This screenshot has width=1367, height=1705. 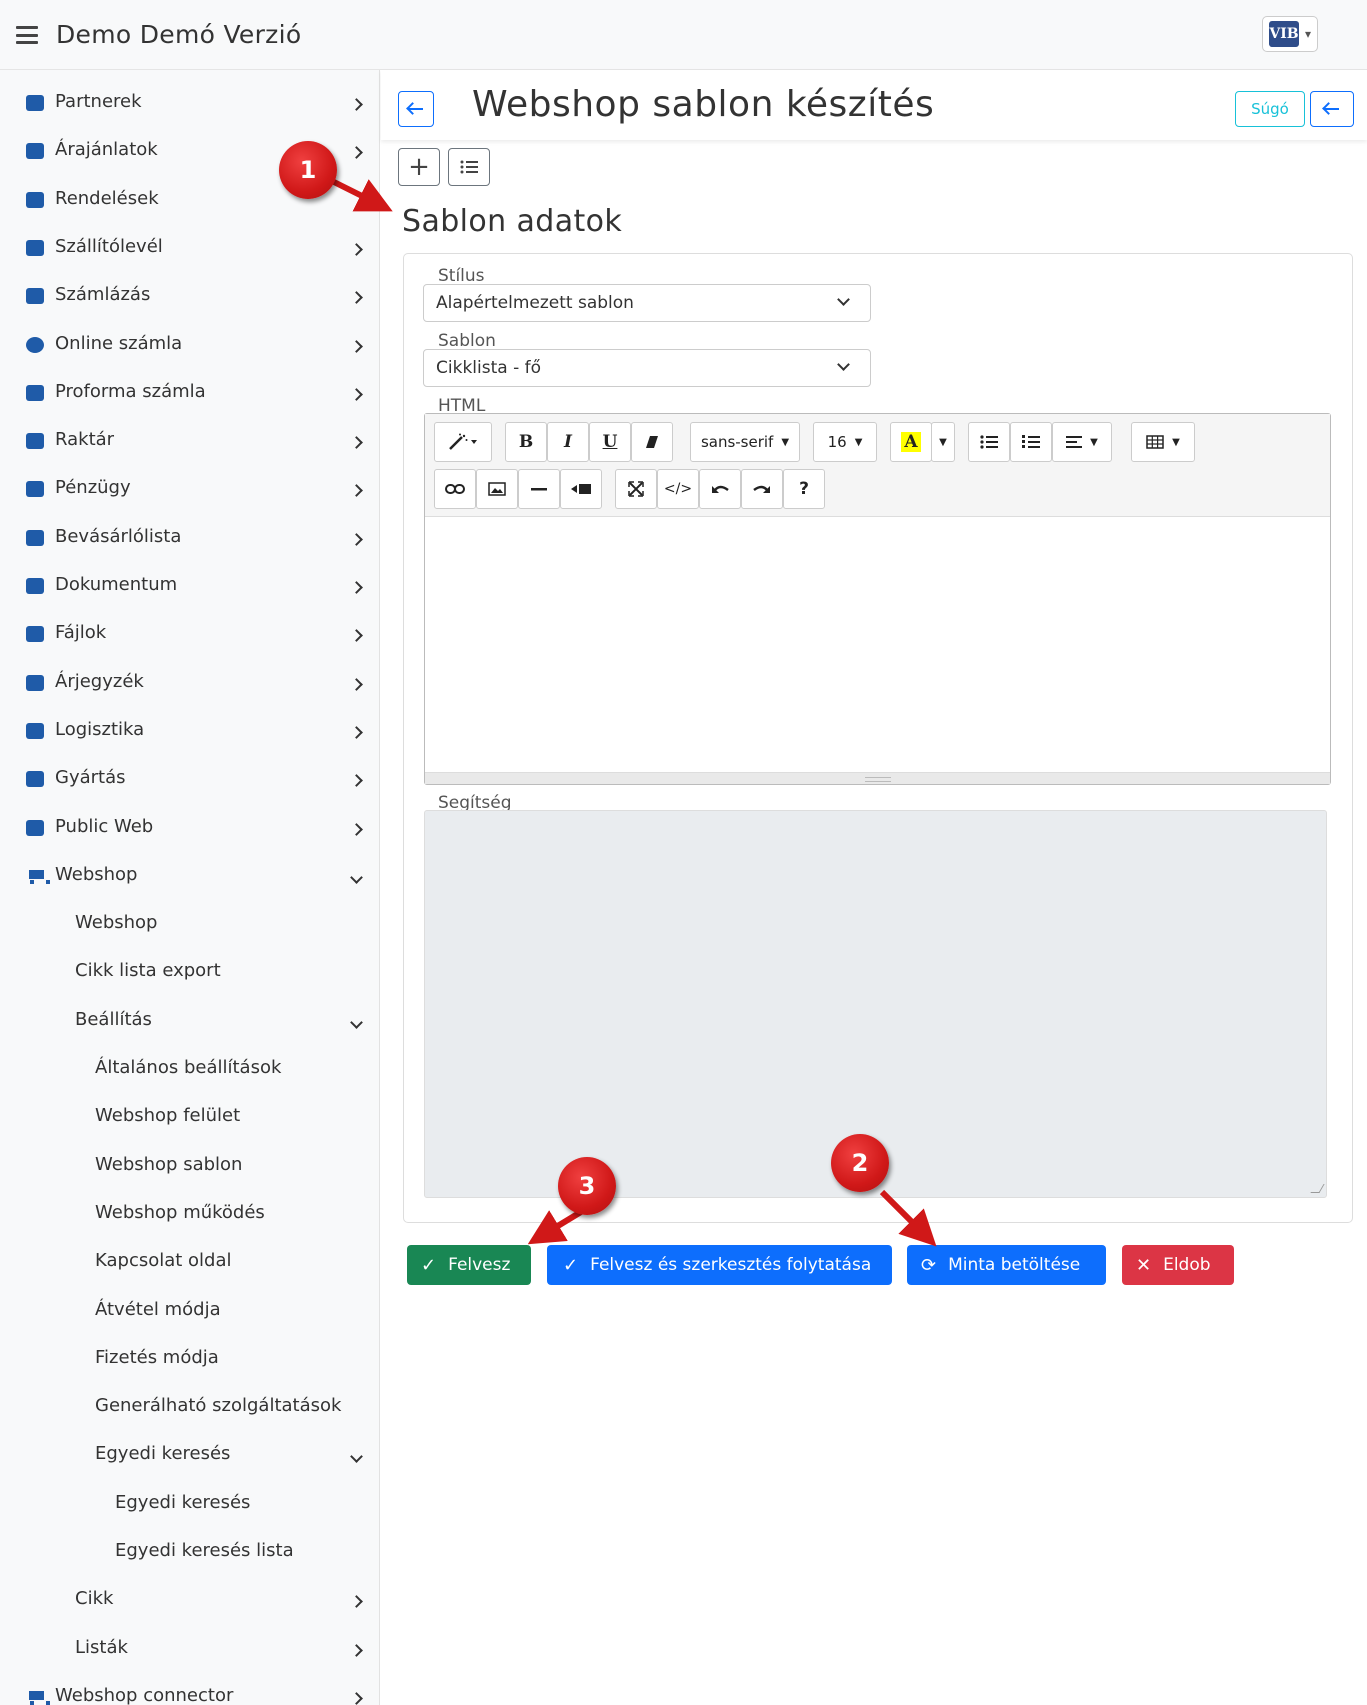 What do you see at coordinates (81, 633) in the screenshot?
I see `sidebar-item-label: Fájlok` at bounding box center [81, 633].